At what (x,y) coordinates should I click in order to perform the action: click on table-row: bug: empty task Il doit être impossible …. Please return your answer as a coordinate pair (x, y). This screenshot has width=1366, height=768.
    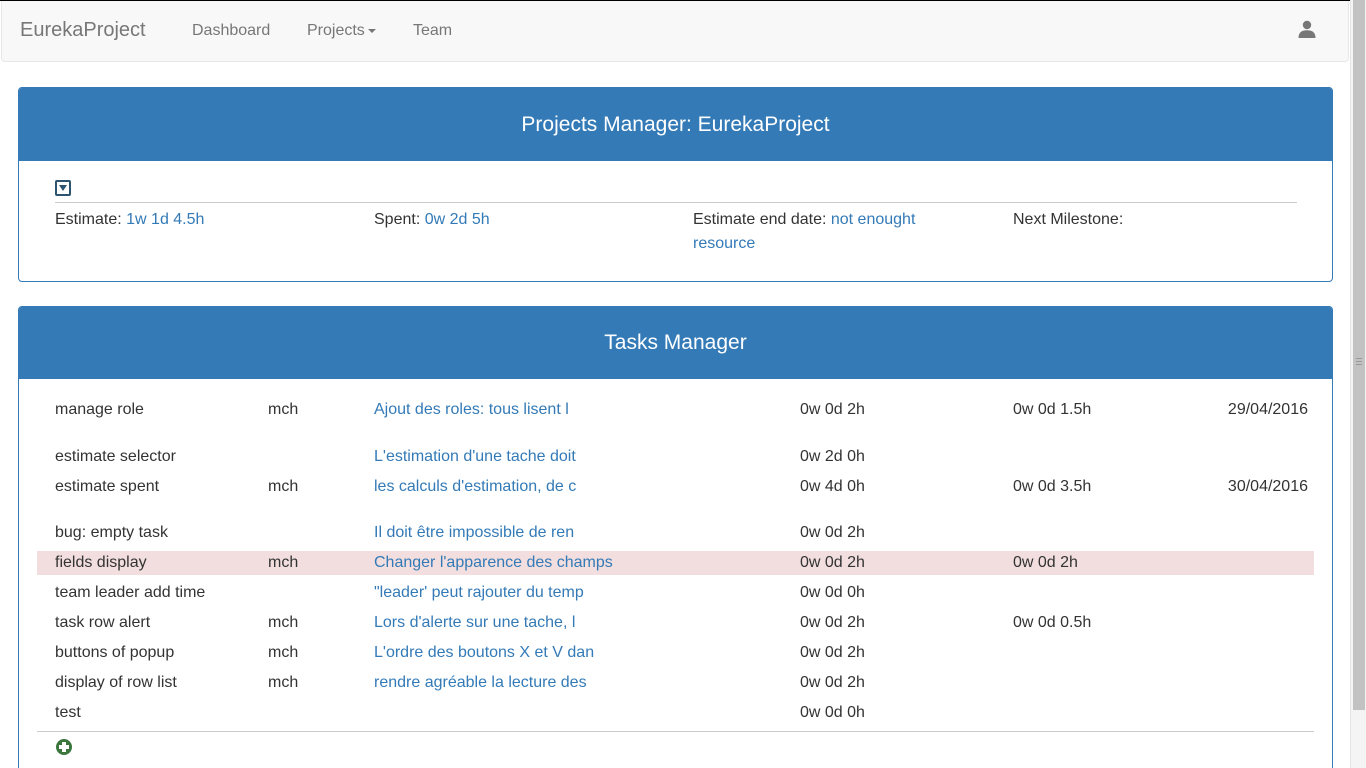
    Looking at the image, I should click on (675, 533).